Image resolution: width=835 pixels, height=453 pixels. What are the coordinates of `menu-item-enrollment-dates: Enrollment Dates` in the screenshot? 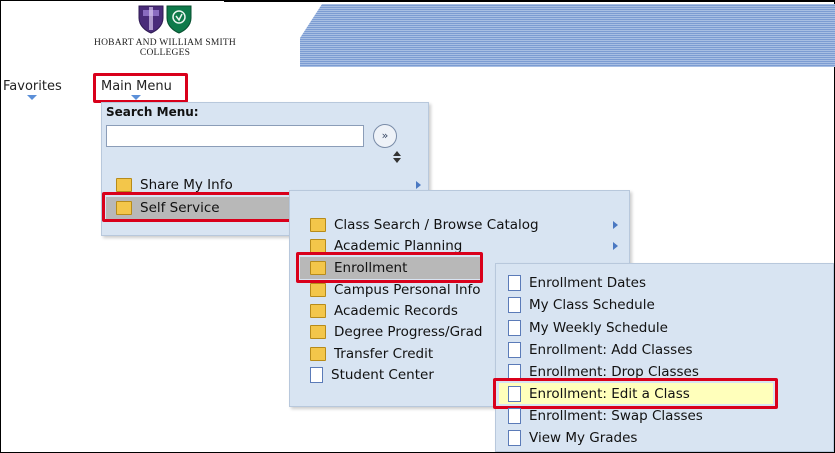 It's located at (577, 283).